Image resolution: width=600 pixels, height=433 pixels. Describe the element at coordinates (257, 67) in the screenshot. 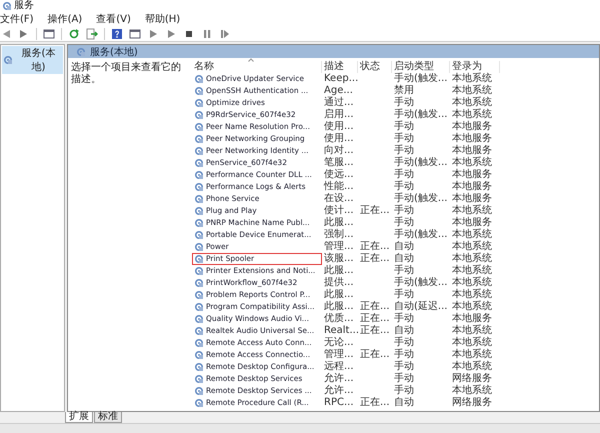

I see `column-header: 名称` at that location.